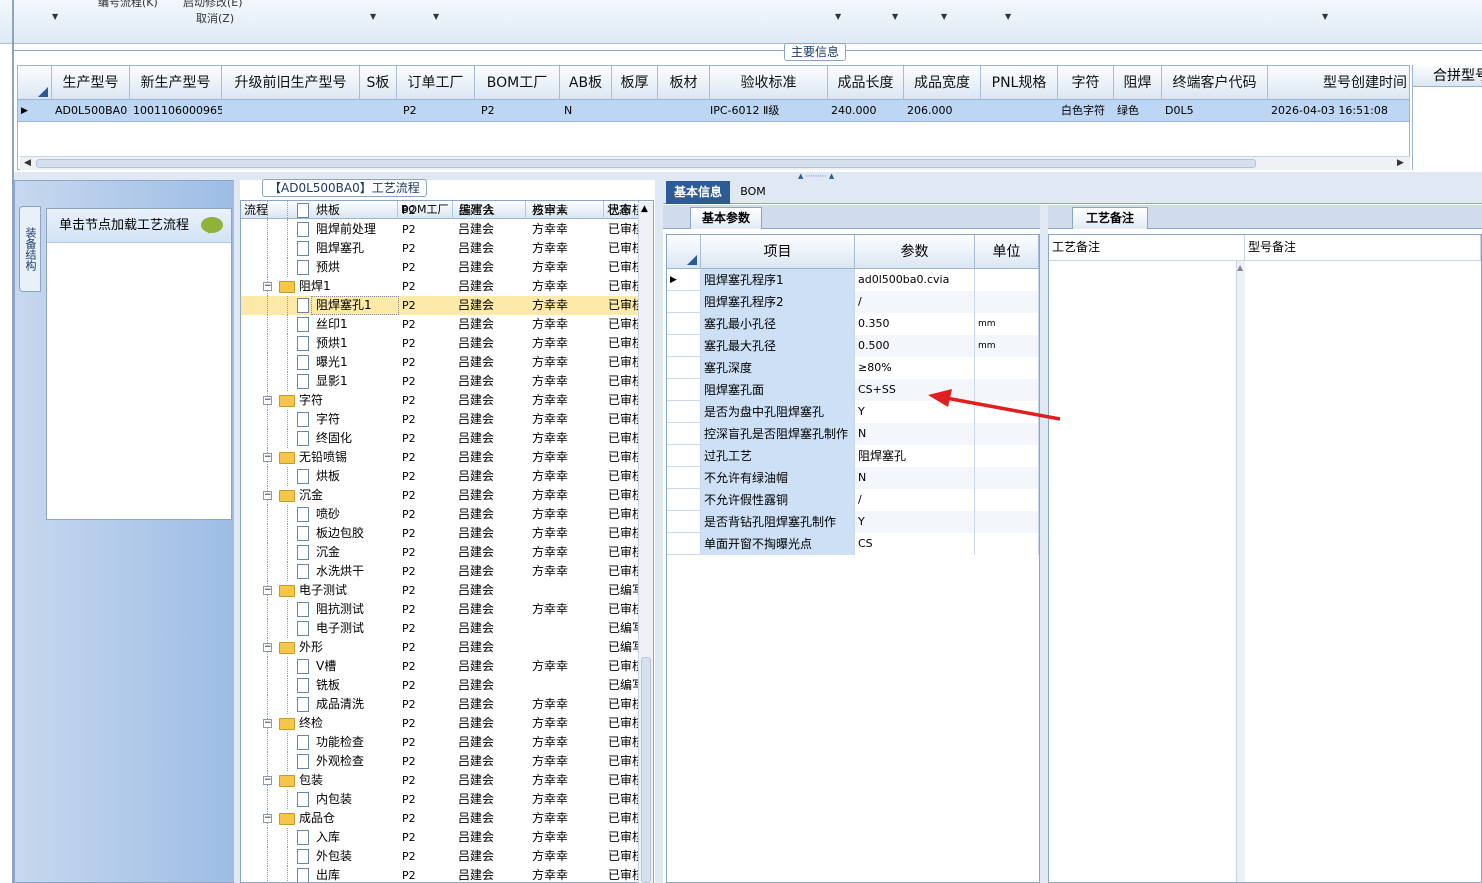 The width and height of the screenshot is (1482, 883). Describe the element at coordinates (853, 302) in the screenshot. I see `param-row: 阻焊塞孔程序2/` at that location.